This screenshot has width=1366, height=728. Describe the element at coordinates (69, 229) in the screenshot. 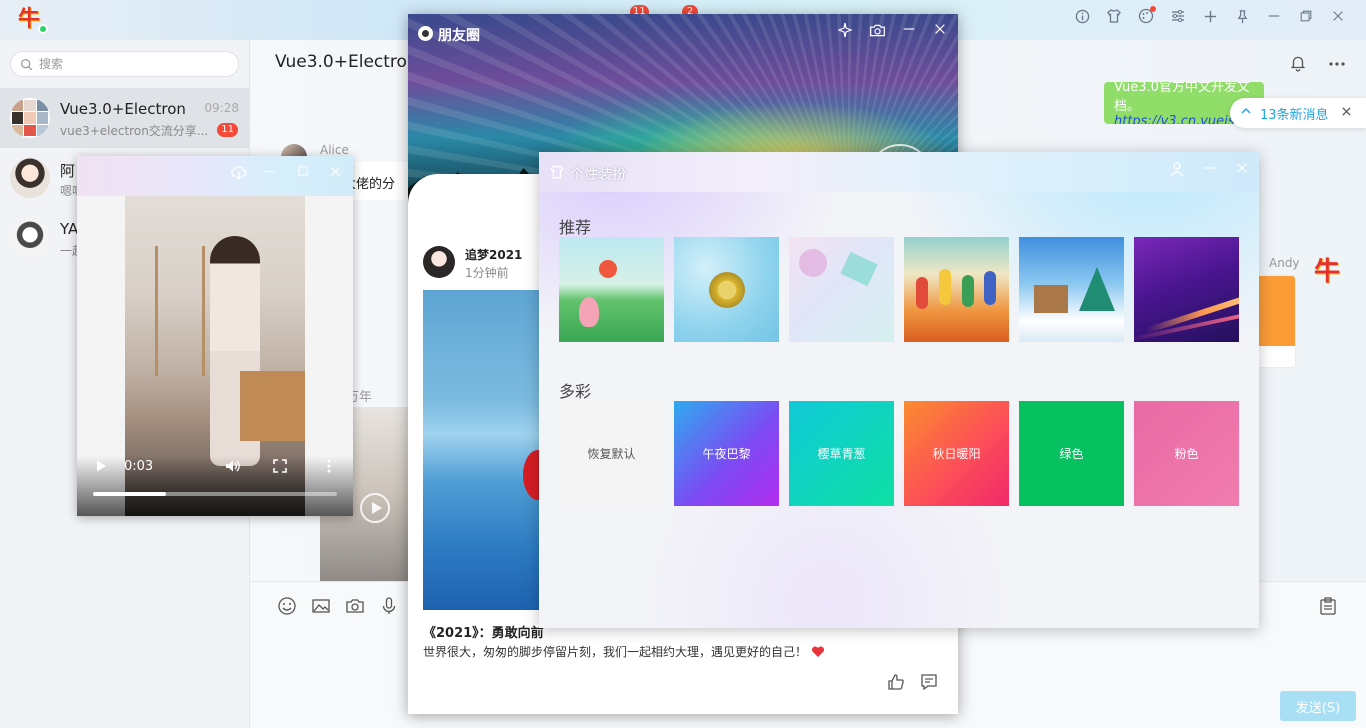

I see `chat-name: YA` at that location.